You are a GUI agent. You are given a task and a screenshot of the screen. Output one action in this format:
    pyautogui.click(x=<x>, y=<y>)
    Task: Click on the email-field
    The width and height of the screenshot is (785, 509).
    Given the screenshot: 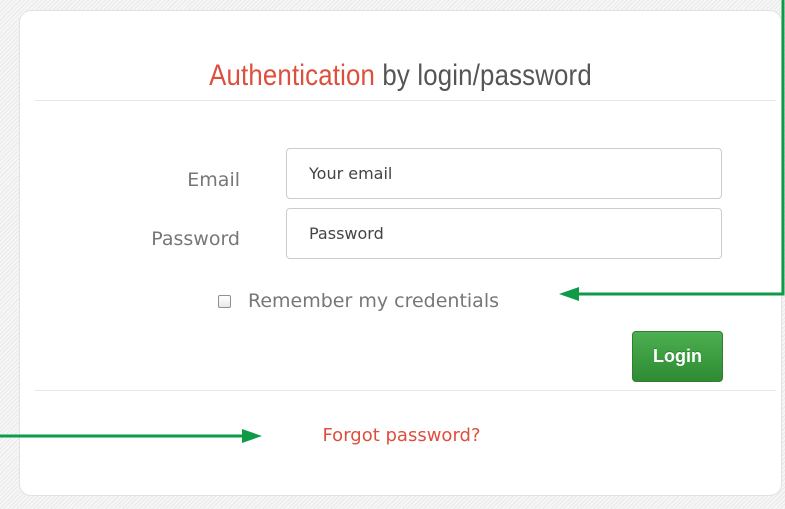 What is the action you would take?
    pyautogui.click(x=504, y=173)
    